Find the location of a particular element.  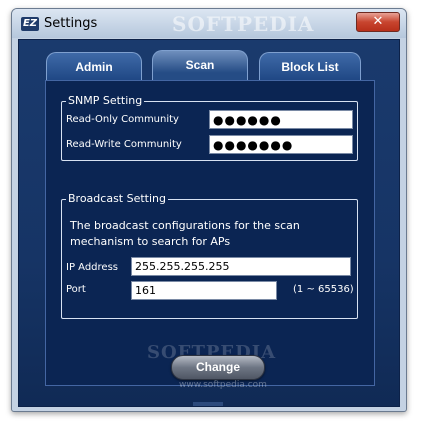

port-input: 161 is located at coordinates (204, 290).